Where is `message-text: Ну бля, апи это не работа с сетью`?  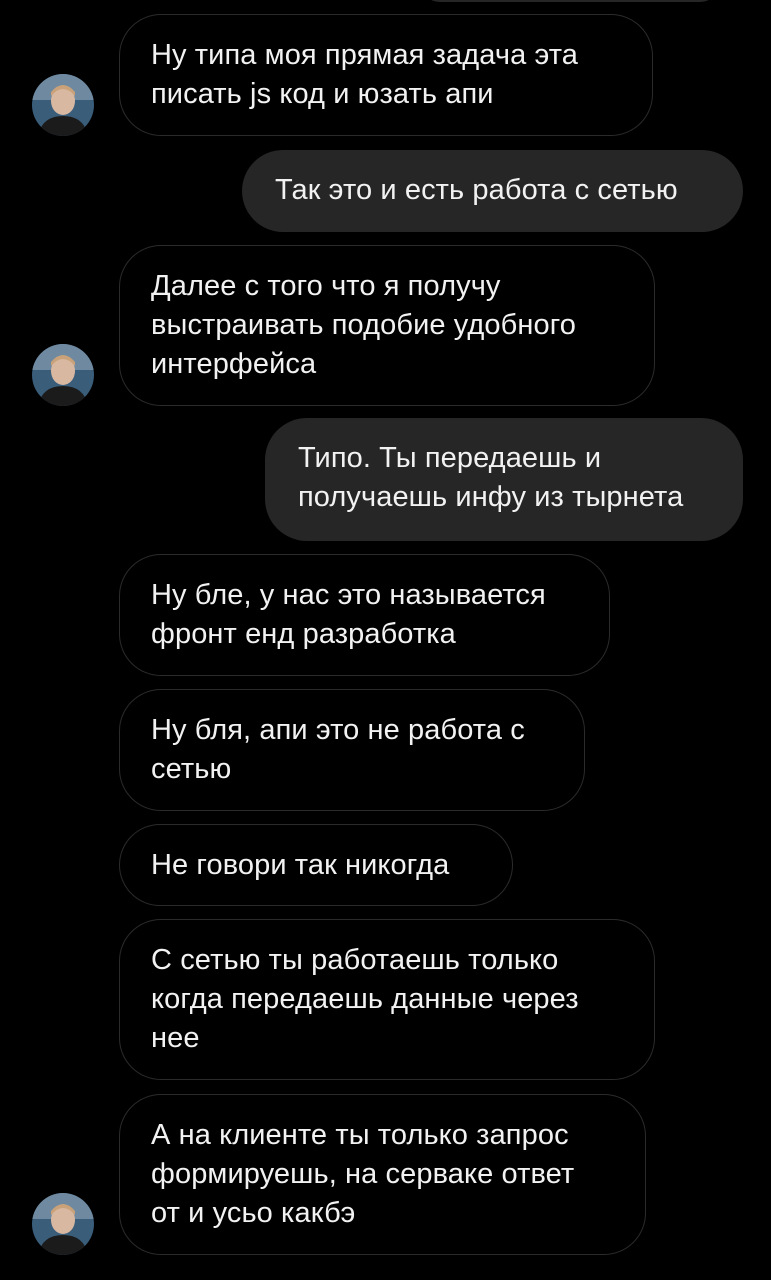 message-text: Ну бля, апи это не работа с сетью is located at coordinates (338, 749).